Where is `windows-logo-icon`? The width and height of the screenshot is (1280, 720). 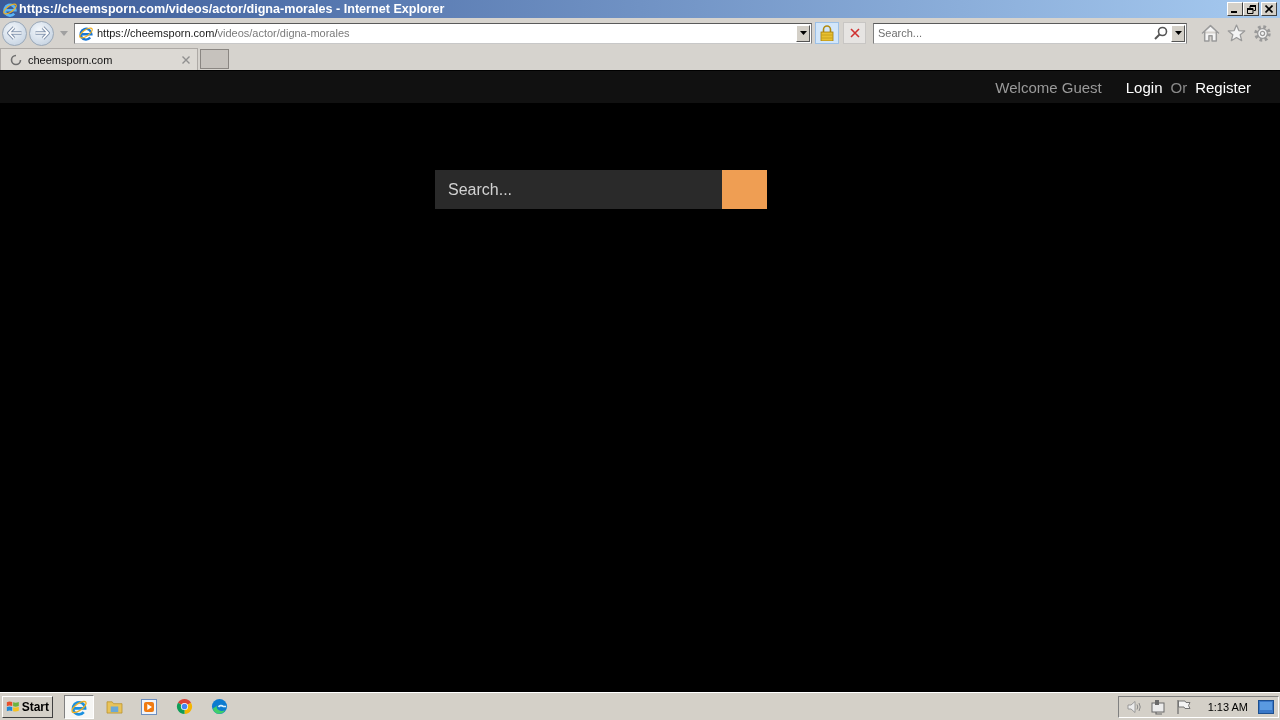
windows-logo-icon is located at coordinates (13, 706).